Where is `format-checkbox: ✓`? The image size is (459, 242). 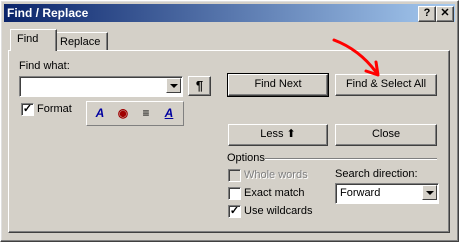
format-checkbox: ✓ is located at coordinates (27, 109).